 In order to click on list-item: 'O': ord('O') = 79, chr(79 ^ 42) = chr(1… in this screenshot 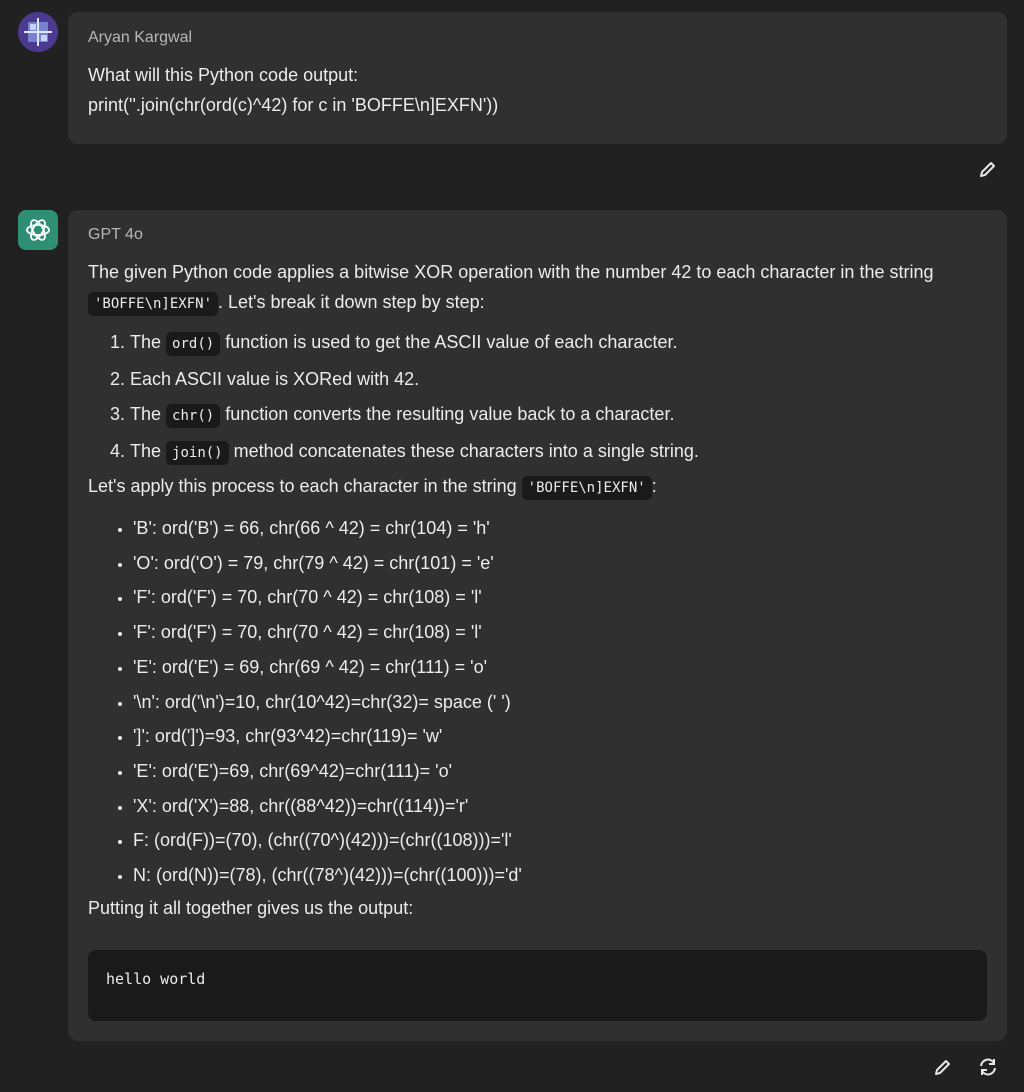, I will do `click(560, 563)`.